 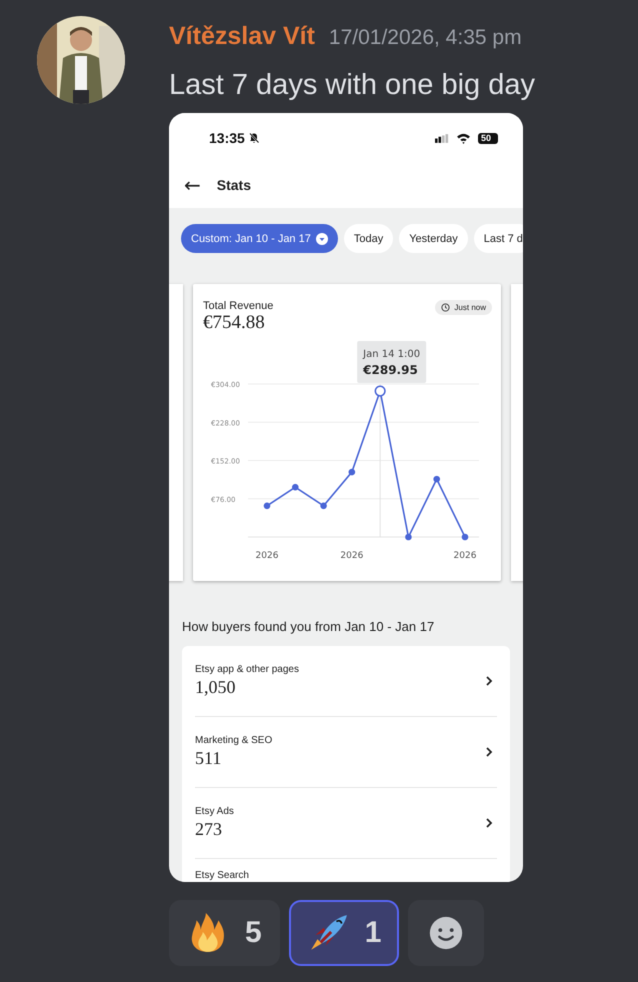 What do you see at coordinates (214, 811) in the screenshot?
I see `source-label: Etsy Ads` at bounding box center [214, 811].